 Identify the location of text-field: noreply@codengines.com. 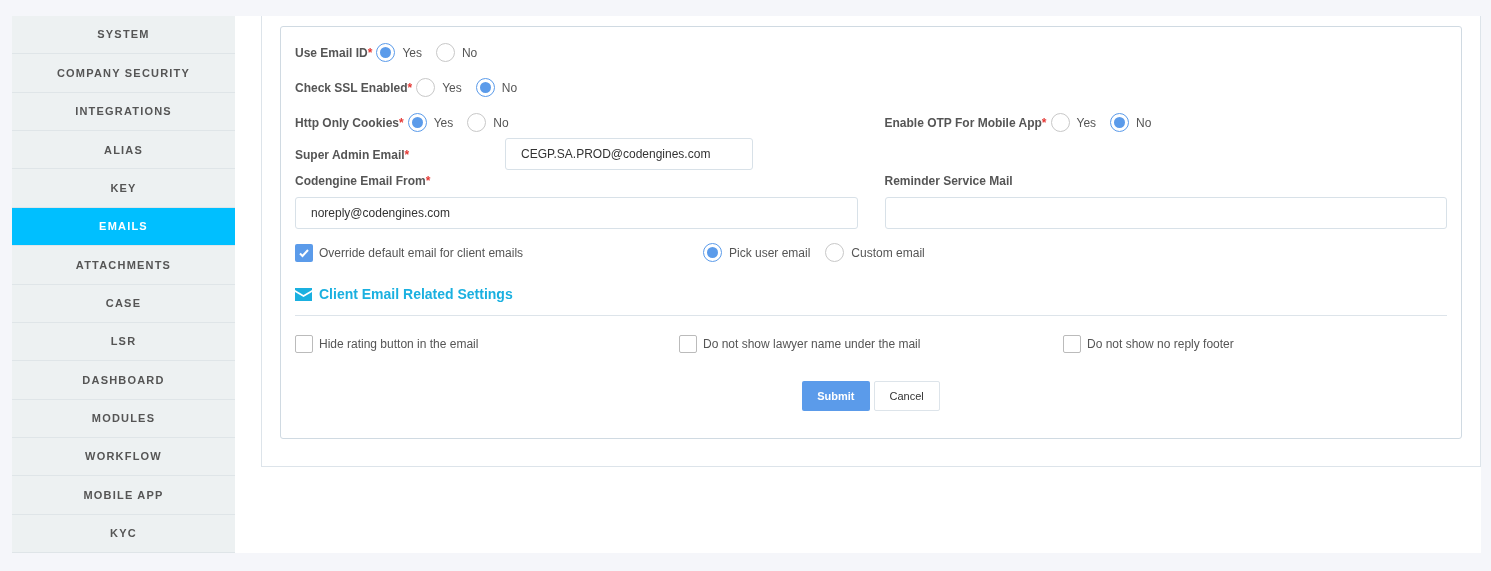
(576, 213).